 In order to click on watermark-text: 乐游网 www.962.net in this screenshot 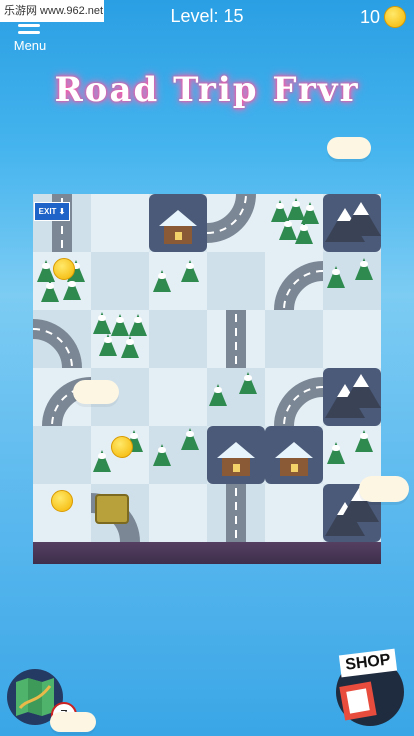, I will do `click(52, 11)`.